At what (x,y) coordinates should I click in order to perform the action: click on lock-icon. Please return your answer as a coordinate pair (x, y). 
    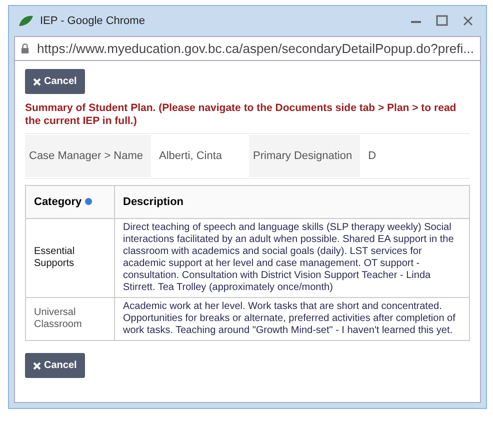
    Looking at the image, I should click on (25, 48).